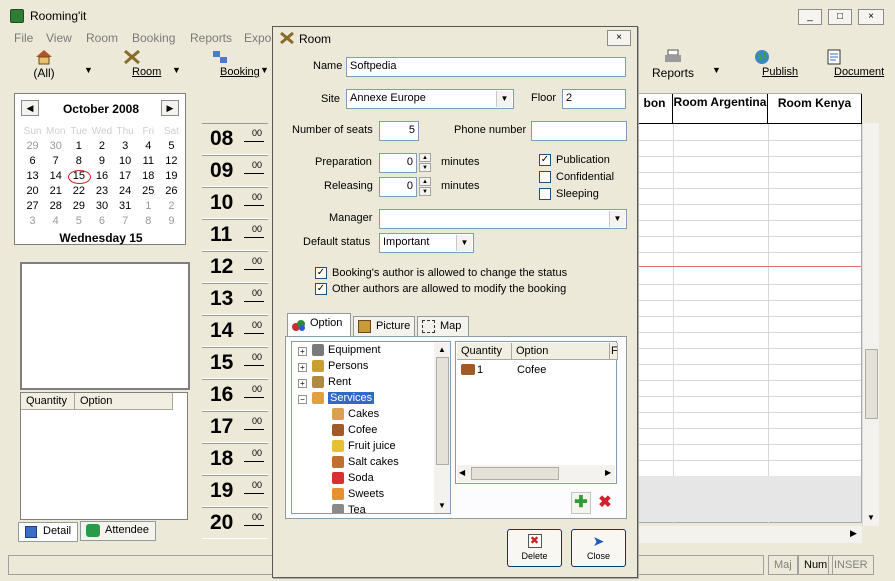 Image resolution: width=895 pixels, height=581 pixels. I want to click on menu-export: Expo, so click(257, 38).